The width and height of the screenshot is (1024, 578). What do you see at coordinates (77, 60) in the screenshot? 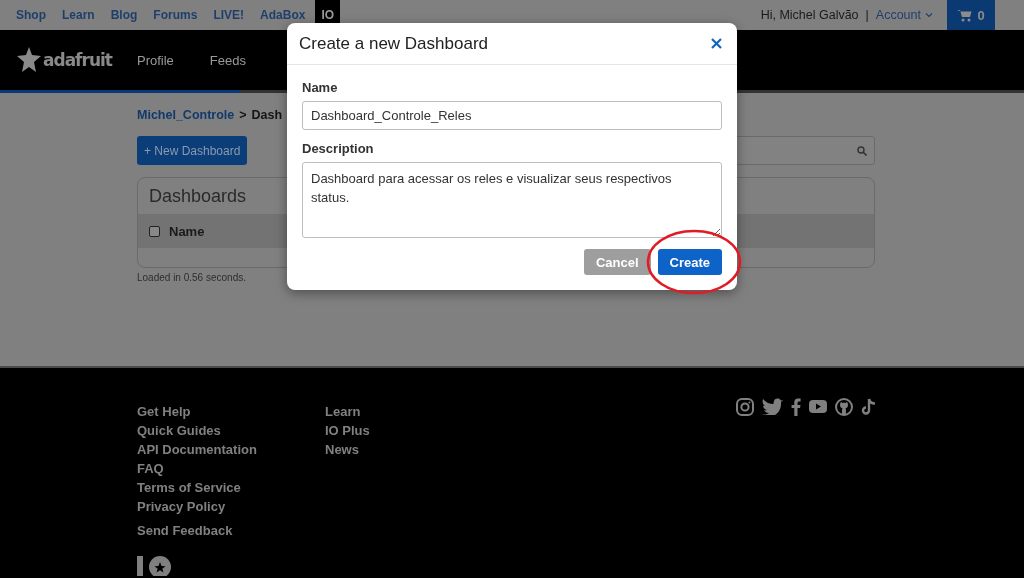
I see `logo-text: adafruit` at bounding box center [77, 60].